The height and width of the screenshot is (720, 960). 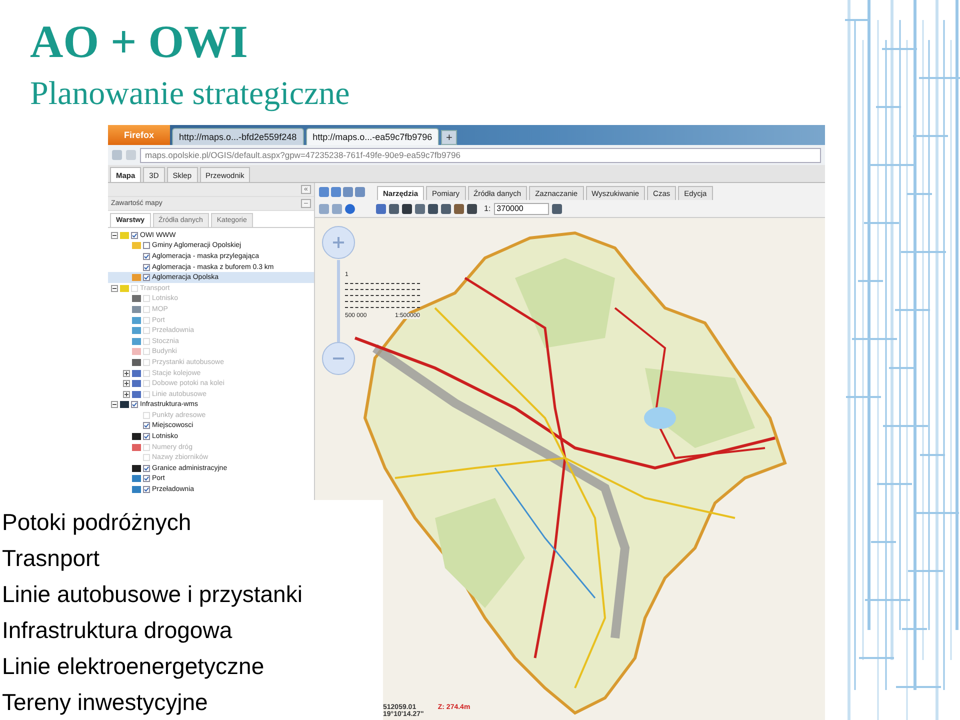 What do you see at coordinates (51, 558) in the screenshot?
I see `topic-text: Trasnport` at bounding box center [51, 558].